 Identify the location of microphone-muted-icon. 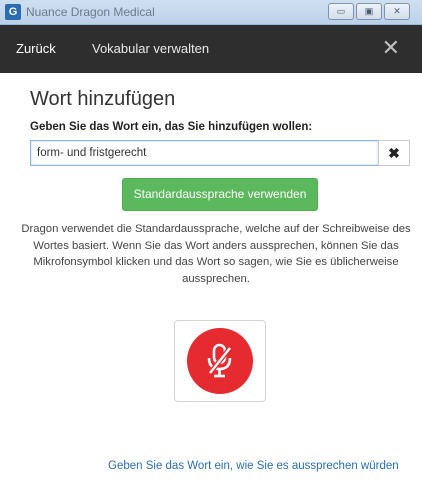
(220, 361).